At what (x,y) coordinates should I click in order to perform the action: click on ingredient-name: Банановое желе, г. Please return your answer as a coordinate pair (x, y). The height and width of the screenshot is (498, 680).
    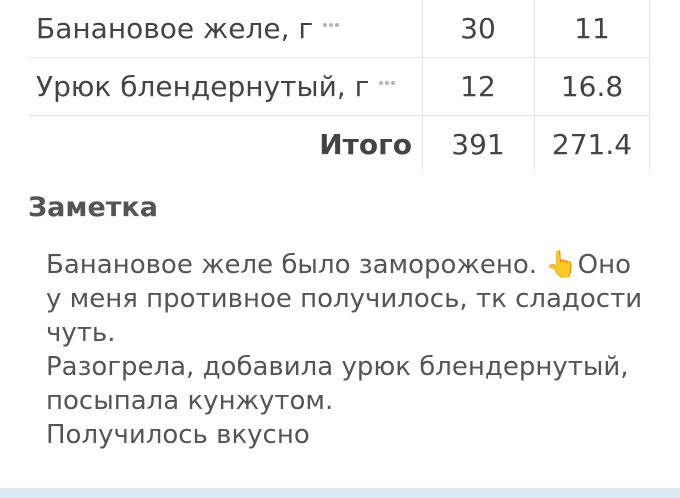
    Looking at the image, I should click on (175, 28).